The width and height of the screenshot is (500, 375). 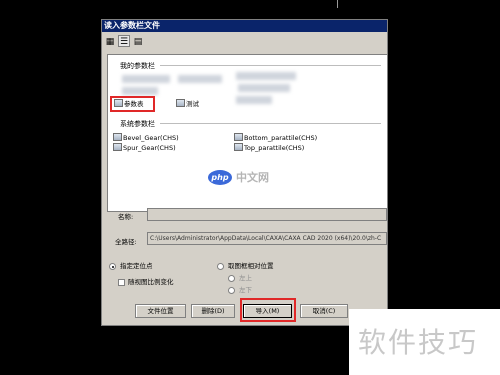 I want to click on name-field, so click(x=267, y=214).